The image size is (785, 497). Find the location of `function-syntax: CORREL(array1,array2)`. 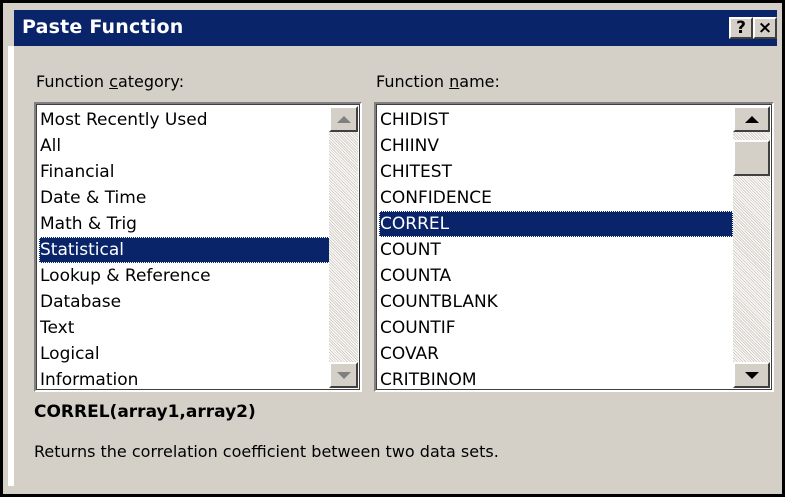

function-syntax: CORREL(array1,array2) is located at coordinates (145, 412).